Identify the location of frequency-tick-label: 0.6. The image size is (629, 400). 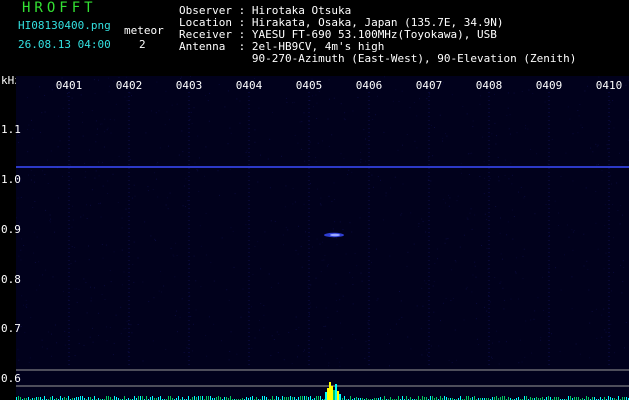
(11, 378).